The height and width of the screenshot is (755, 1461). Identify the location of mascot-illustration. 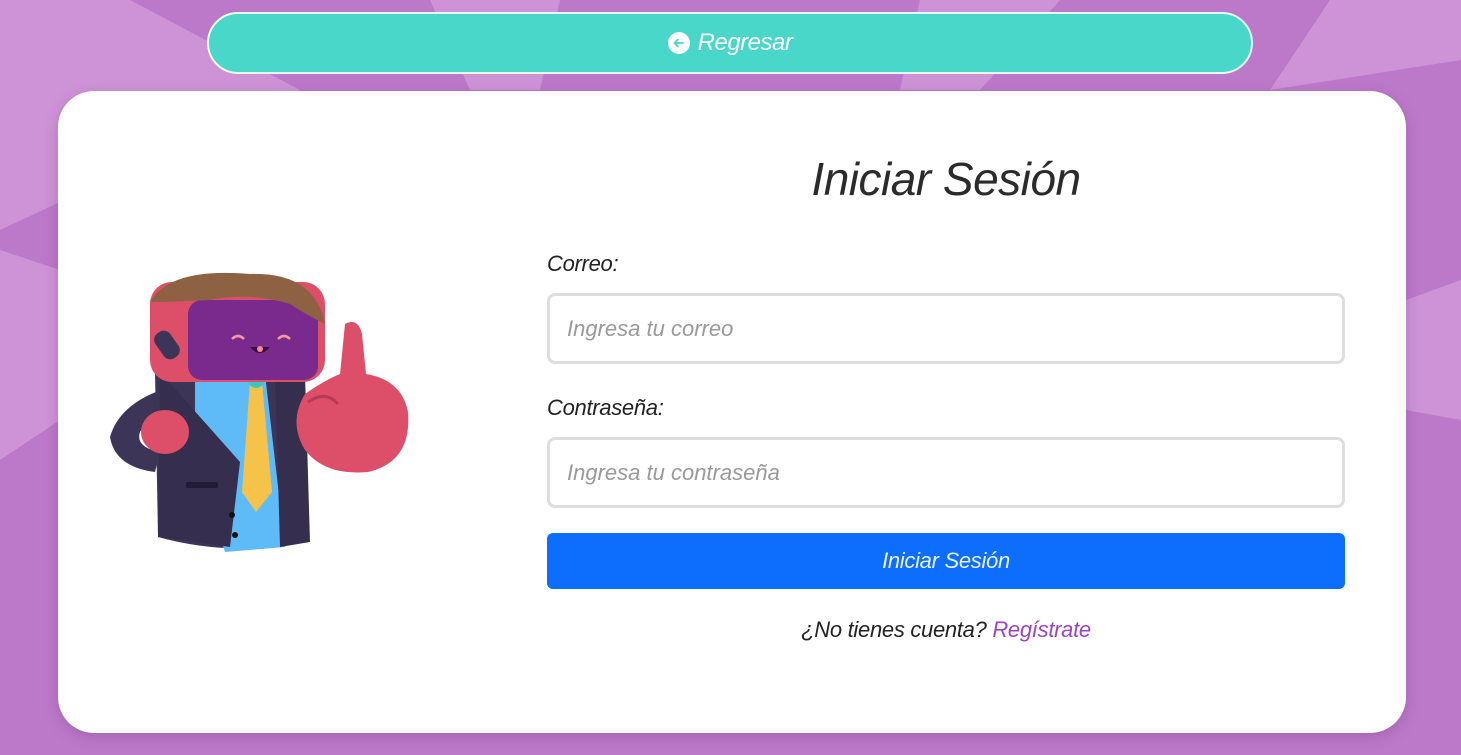
(259, 412).